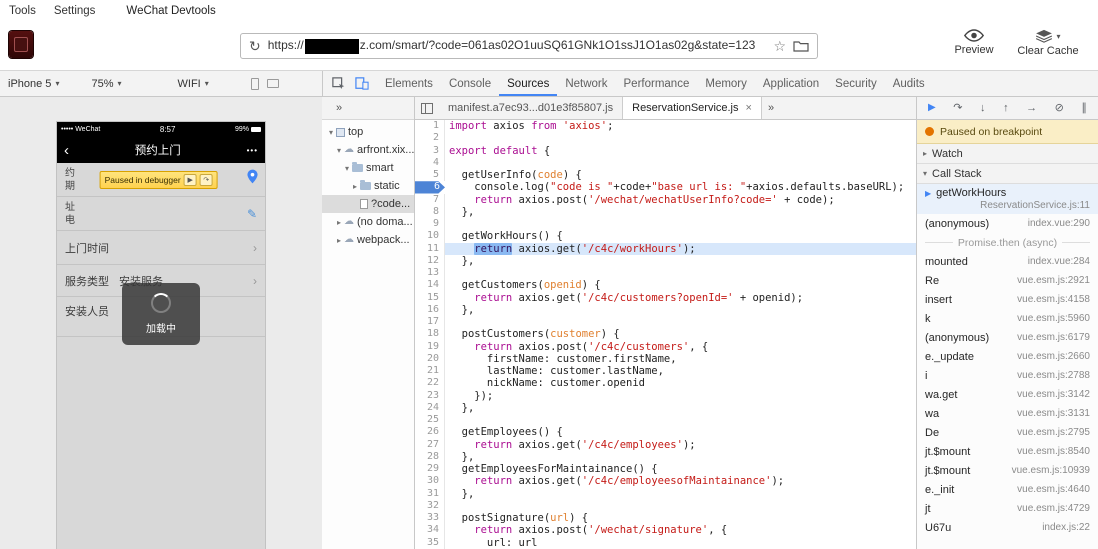 Image resolution: width=1098 pixels, height=549 pixels. I want to click on call-stack-frame-jt: jt vue.esm.js:4729, so click(1007, 508).